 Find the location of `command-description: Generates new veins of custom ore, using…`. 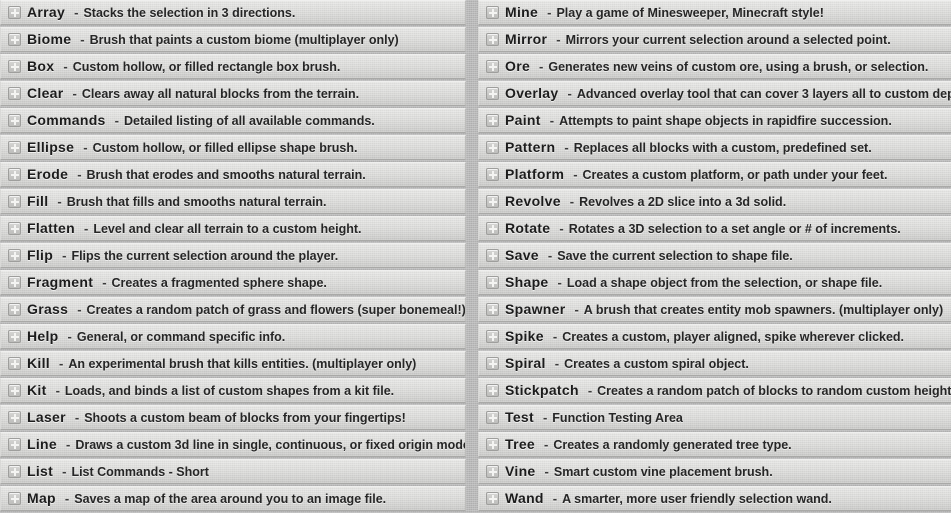

command-description: Generates new veins of custom ore, using… is located at coordinates (738, 67).